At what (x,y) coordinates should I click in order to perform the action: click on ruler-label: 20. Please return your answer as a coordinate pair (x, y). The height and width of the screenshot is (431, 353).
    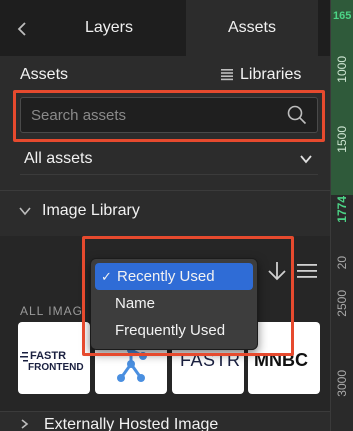
    Looking at the image, I should click on (342, 263).